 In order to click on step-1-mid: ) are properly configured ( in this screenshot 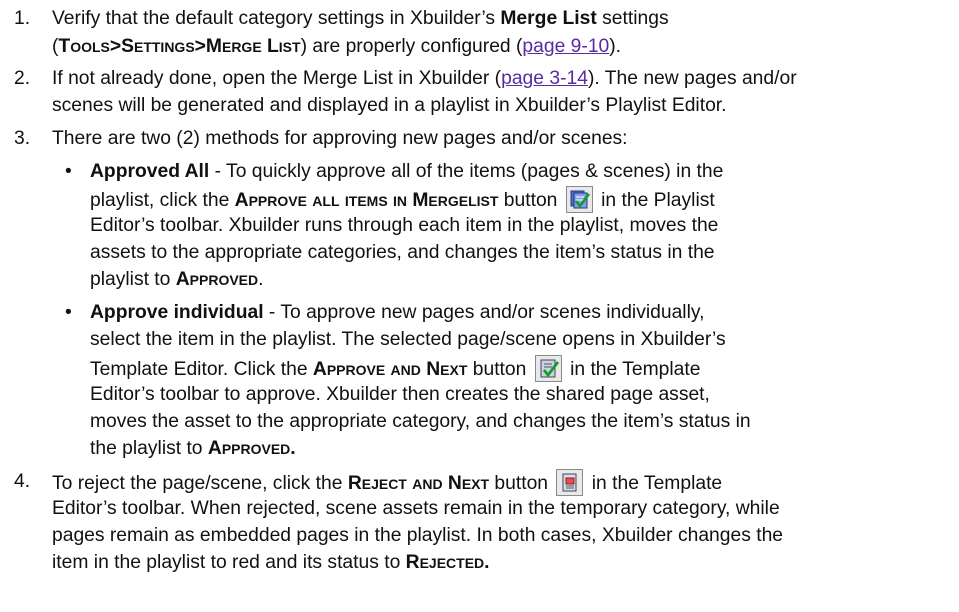, I will do `click(411, 46)`.